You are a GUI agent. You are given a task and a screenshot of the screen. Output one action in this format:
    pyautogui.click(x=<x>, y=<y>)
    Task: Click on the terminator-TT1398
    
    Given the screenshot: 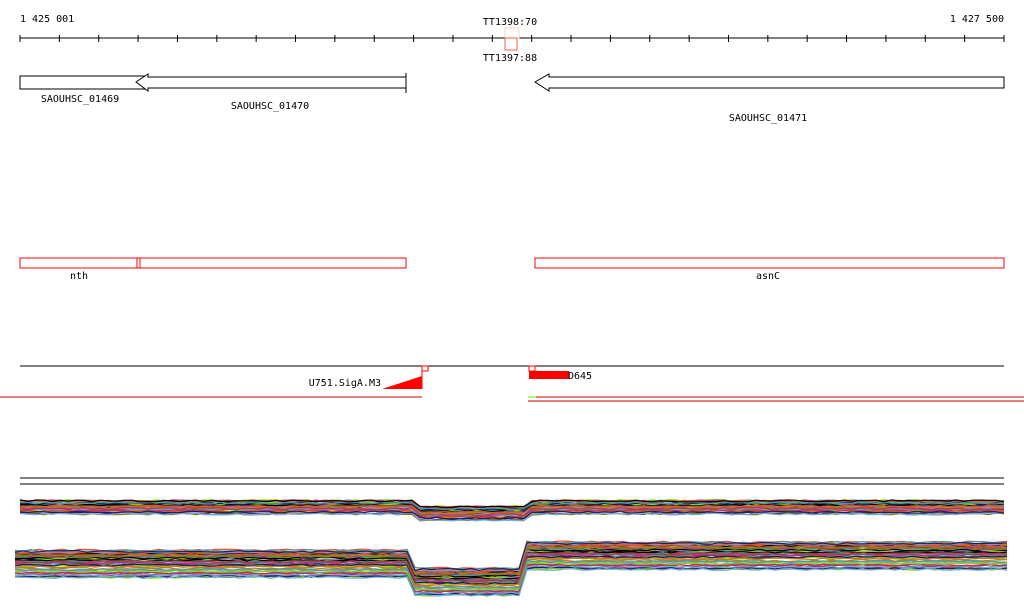 What is the action you would take?
    pyautogui.click(x=512, y=33)
    